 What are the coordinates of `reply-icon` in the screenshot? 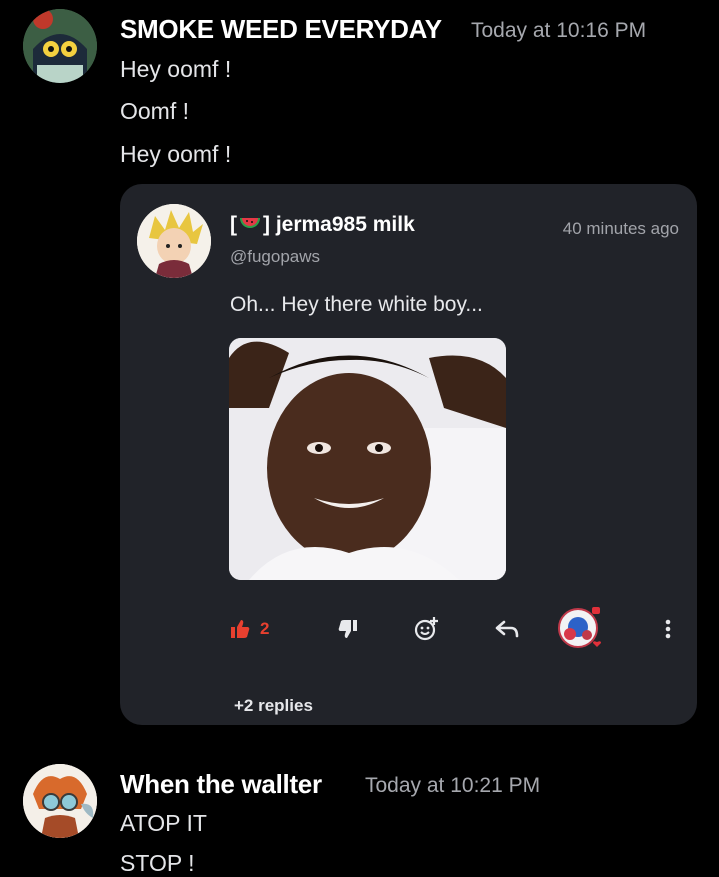 It's located at (507, 629).